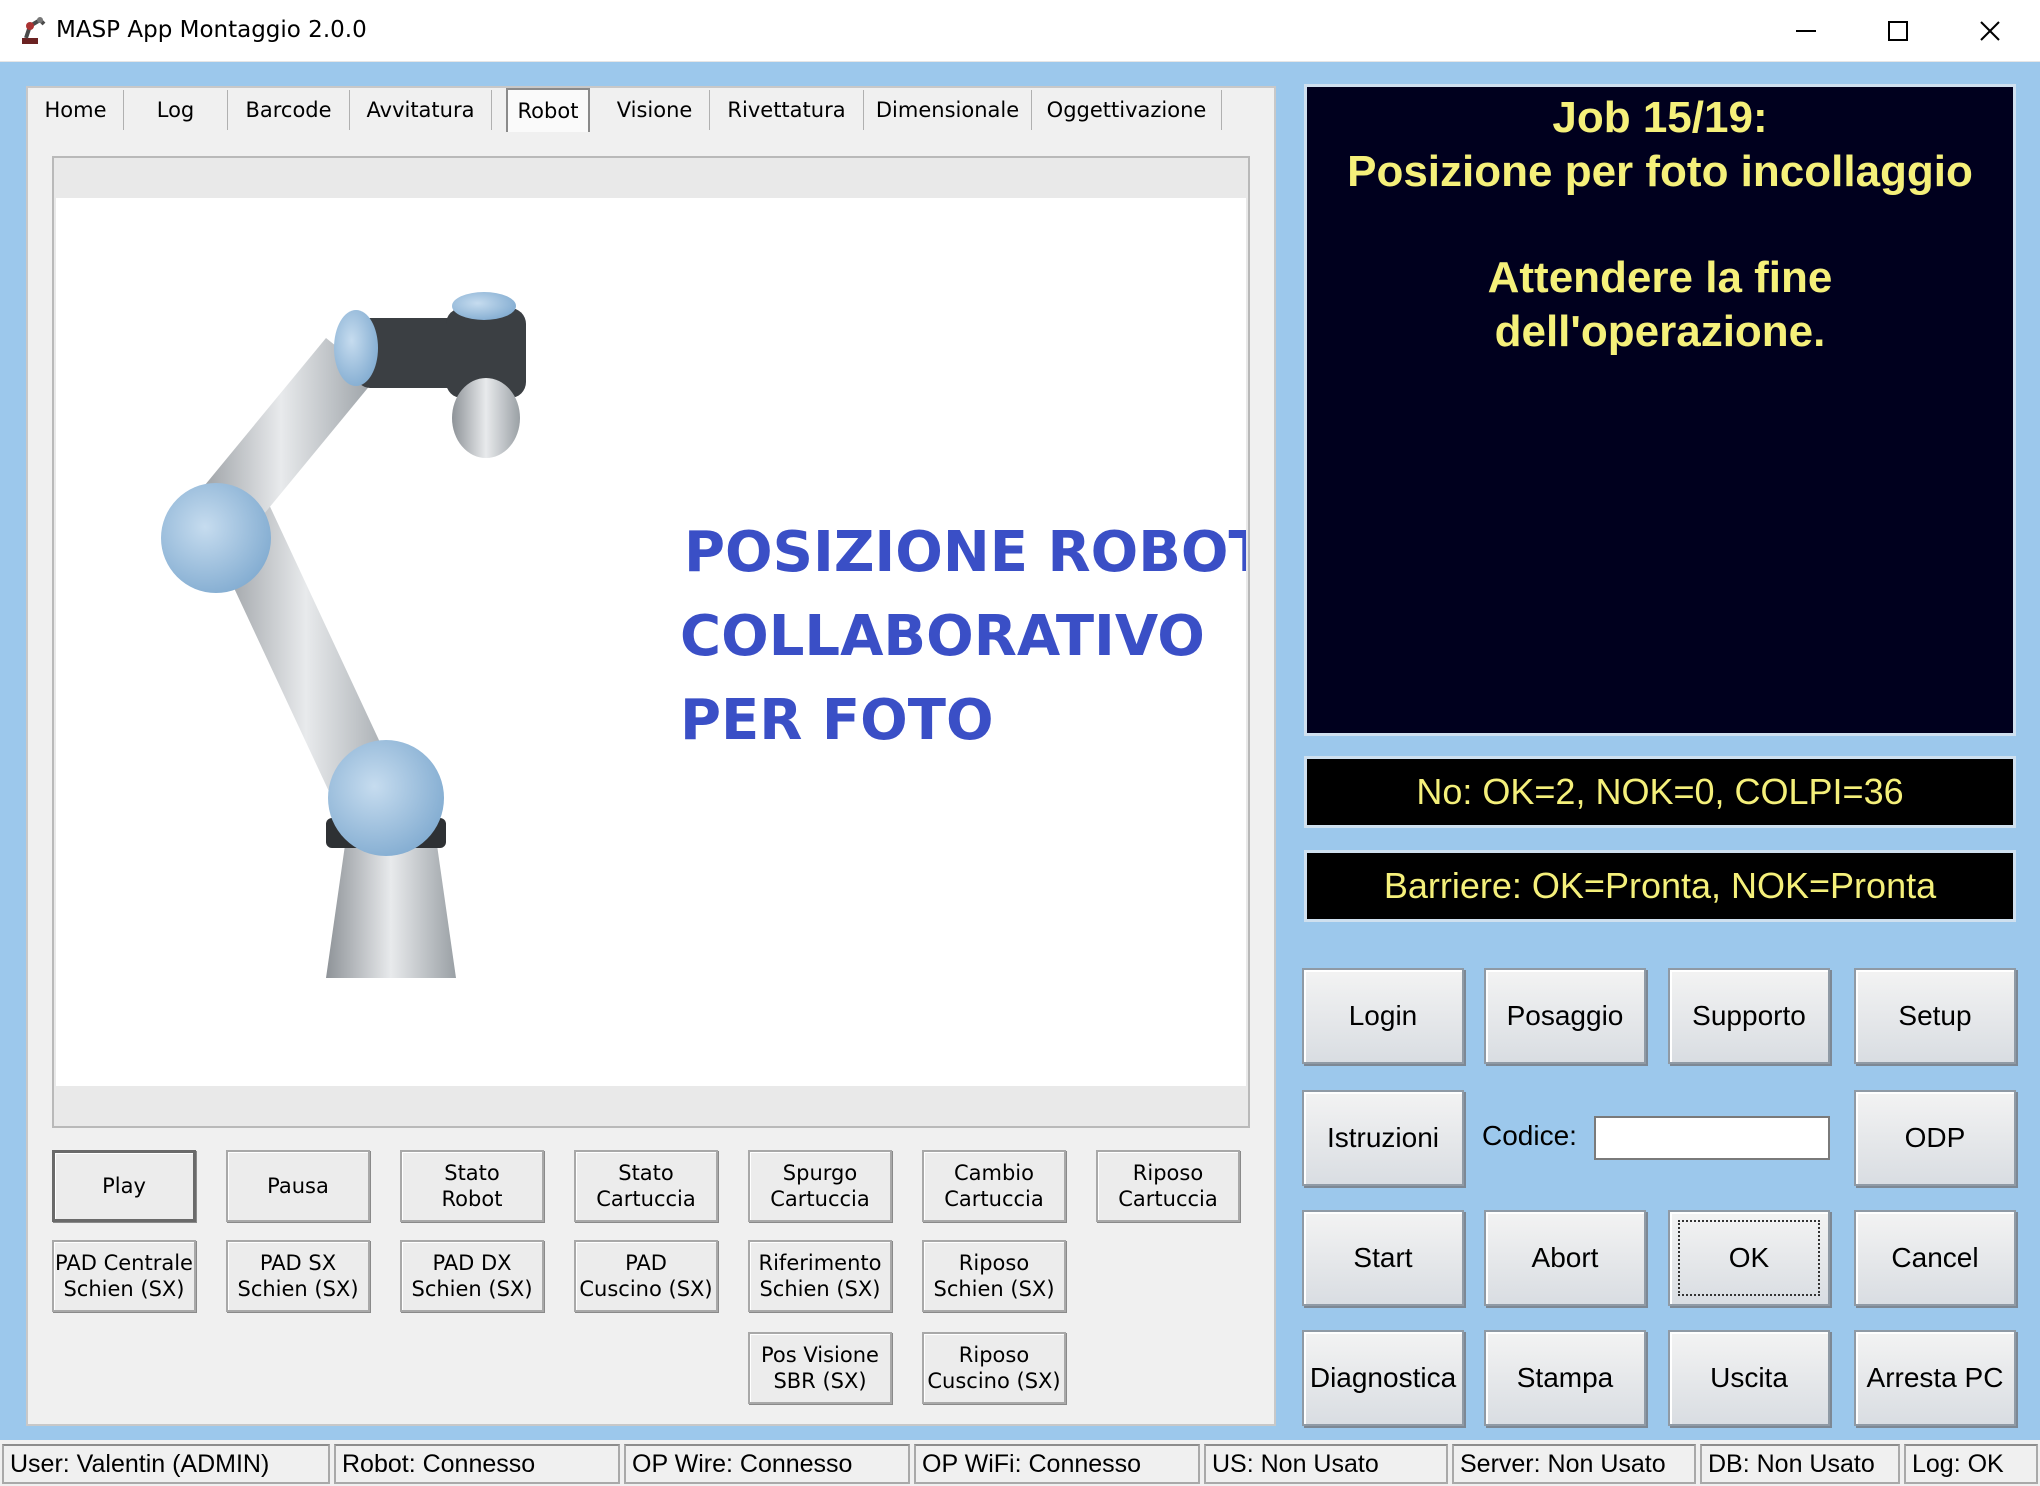  What do you see at coordinates (124, 1186) in the screenshot?
I see `play-button: Play` at bounding box center [124, 1186].